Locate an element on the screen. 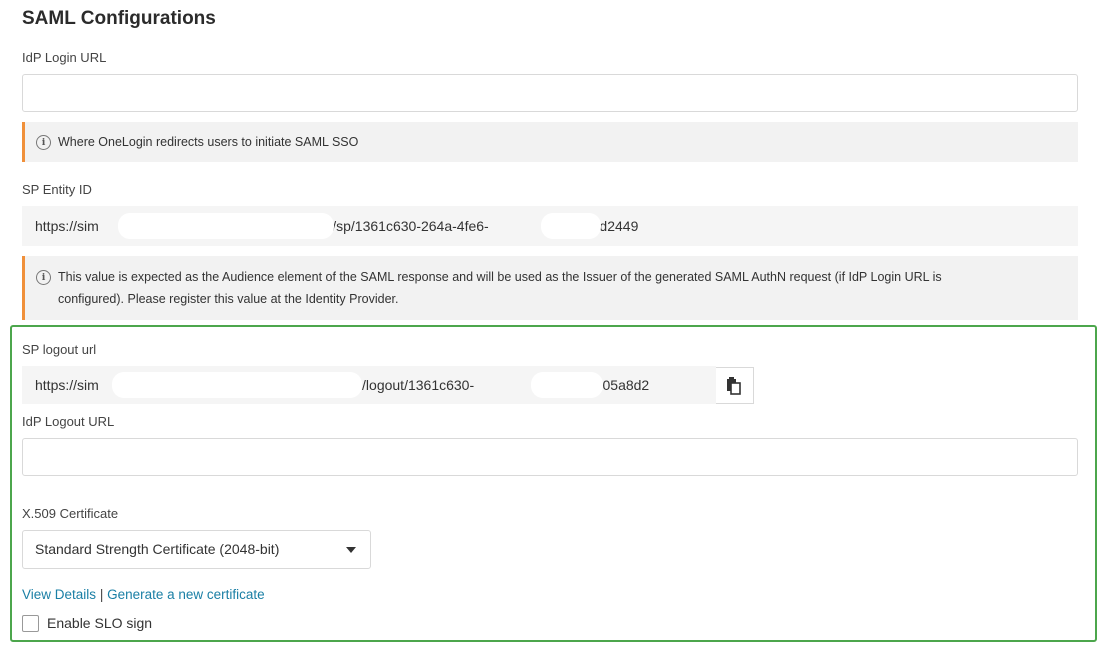  sp-entity-id-start: https://sim is located at coordinates (67, 226).